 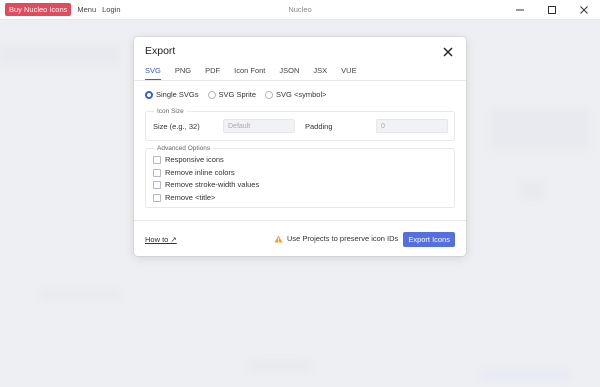 What do you see at coordinates (278, 238) in the screenshot?
I see `warning-icon` at bounding box center [278, 238].